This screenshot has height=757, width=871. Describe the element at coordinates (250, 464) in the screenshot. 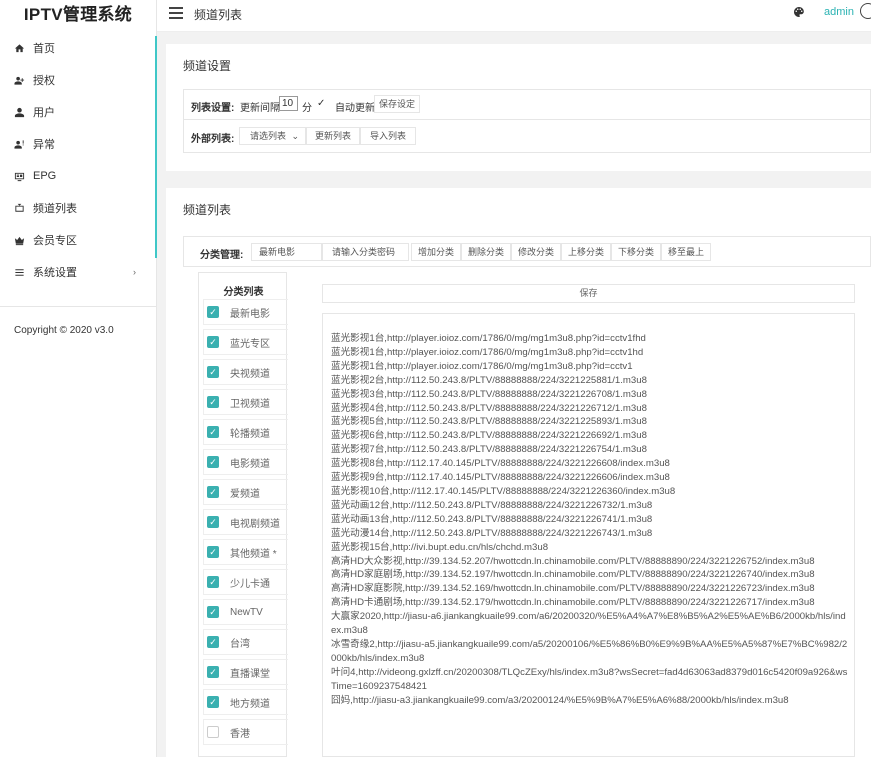

I see `category-label: 电影频道` at that location.